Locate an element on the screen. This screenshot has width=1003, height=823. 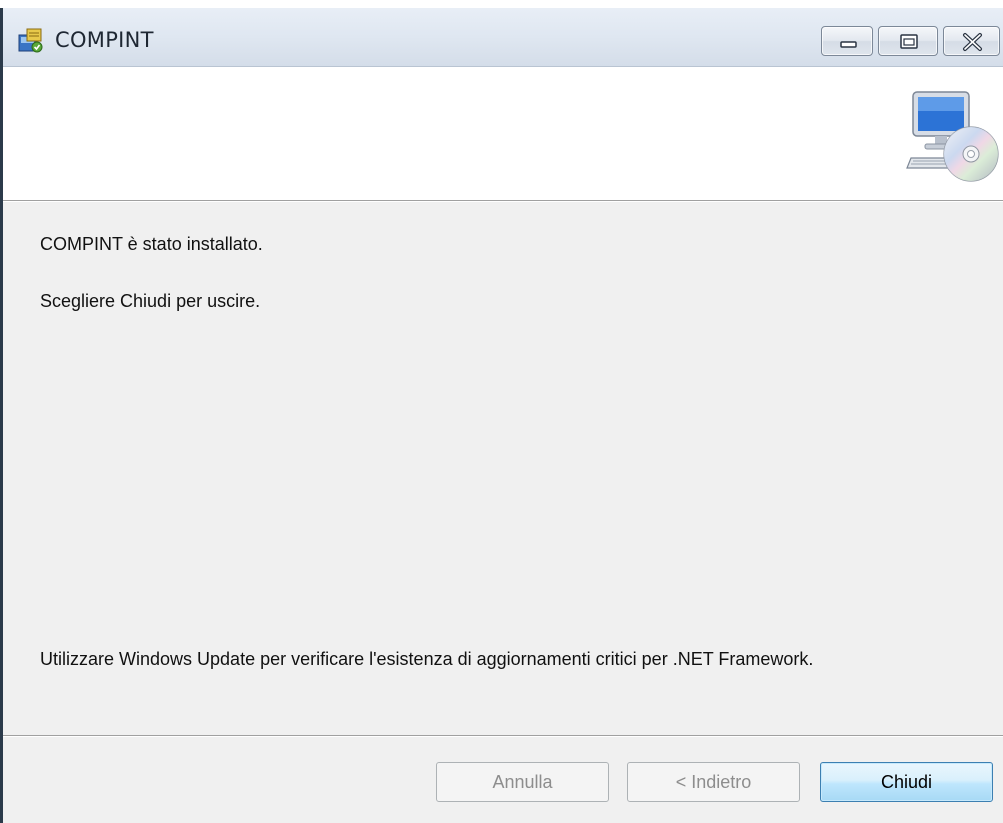
window-title: COMPINT is located at coordinates (104, 40).